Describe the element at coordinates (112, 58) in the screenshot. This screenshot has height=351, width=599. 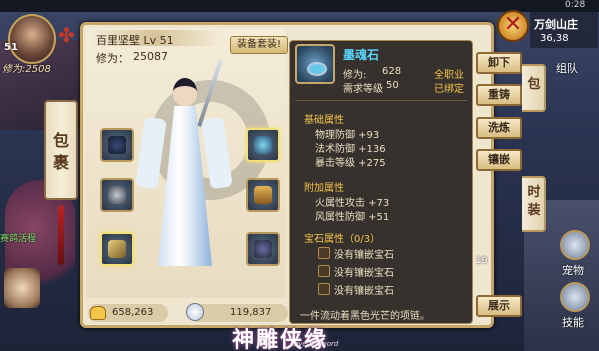
I see `character-power-label: 修为：` at that location.